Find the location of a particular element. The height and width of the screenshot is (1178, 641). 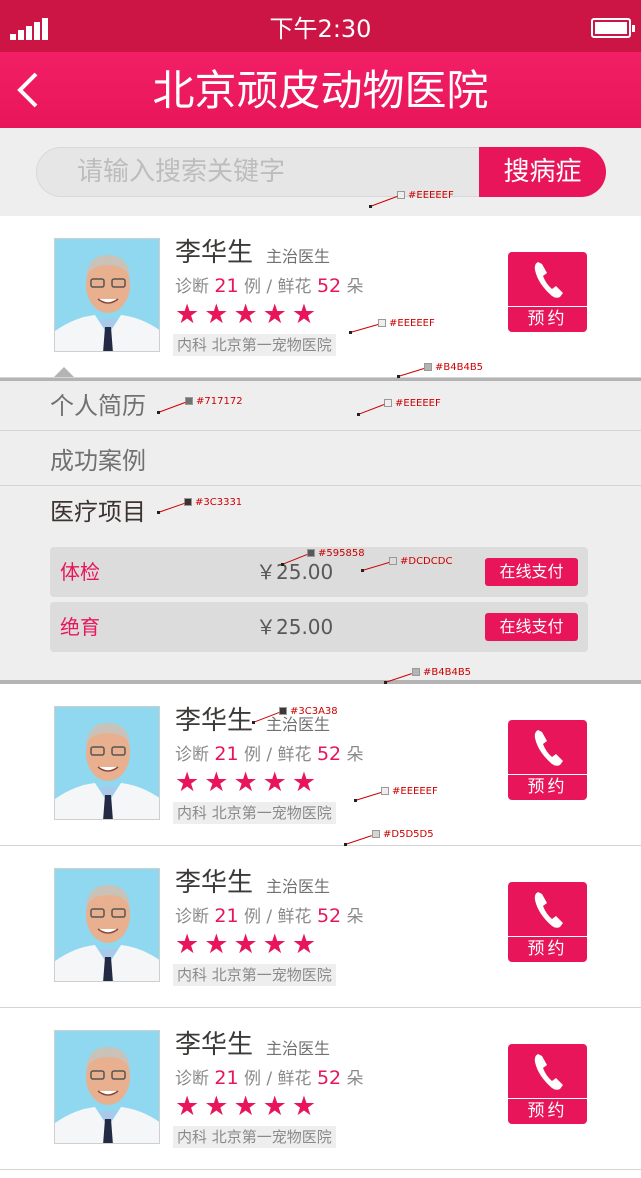

tab-medical-services: 医疗项目 is located at coordinates (320, 512).